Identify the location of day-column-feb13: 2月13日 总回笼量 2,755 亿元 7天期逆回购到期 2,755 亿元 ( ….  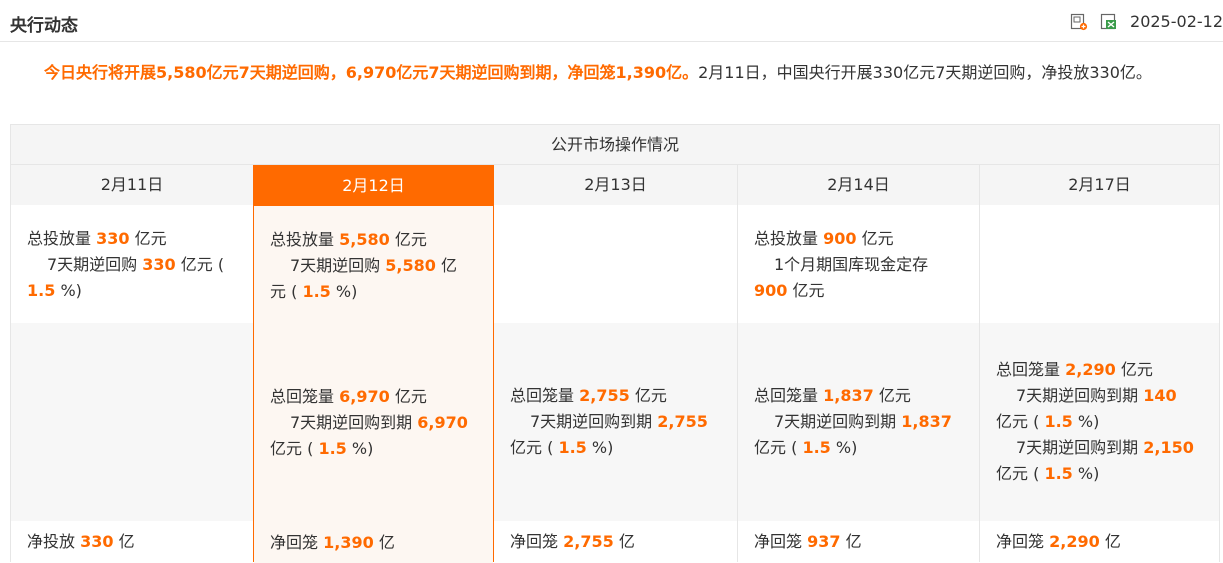
(615, 363).